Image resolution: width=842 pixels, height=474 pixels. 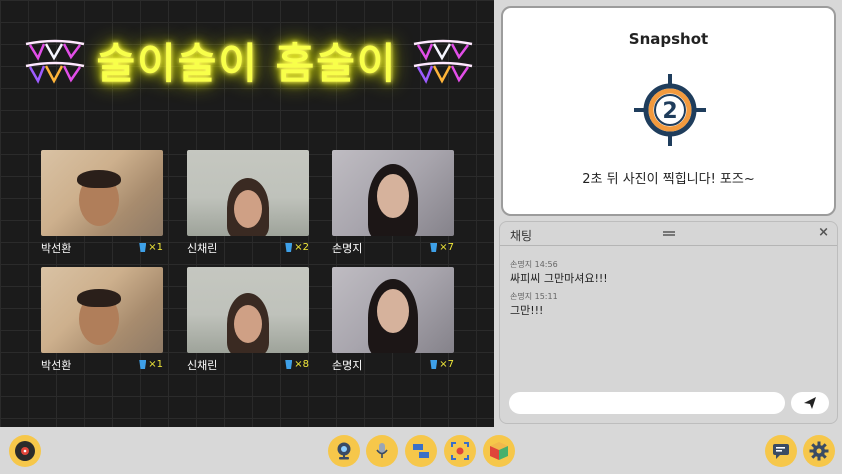 I want to click on send-button, so click(x=810, y=403).